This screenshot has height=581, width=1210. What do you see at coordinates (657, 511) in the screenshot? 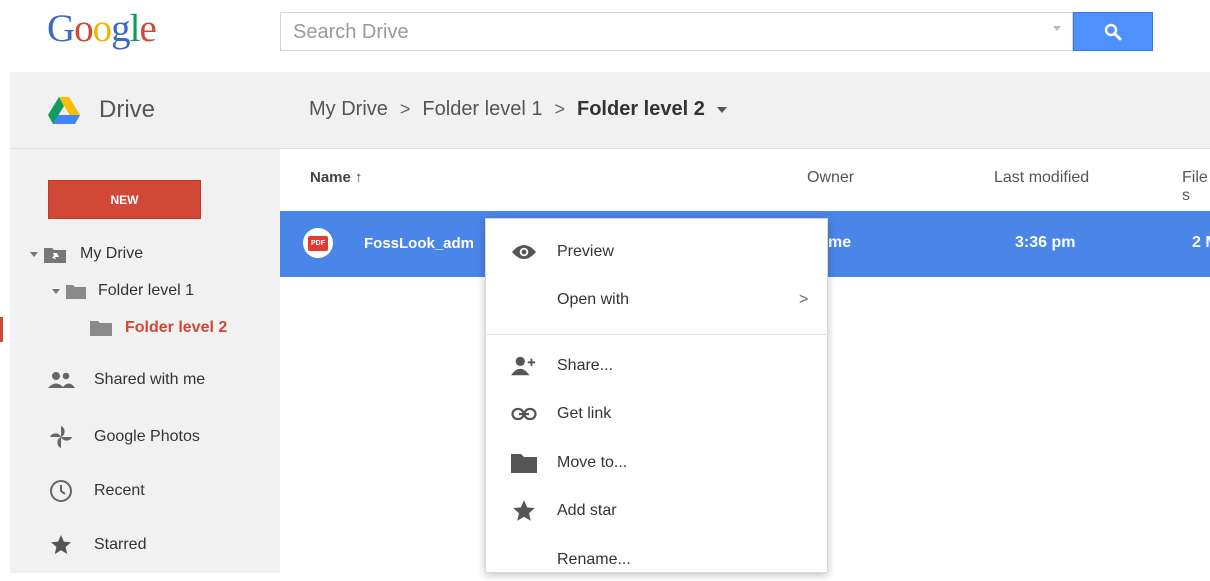
I see `menu-item-add-star: Add star` at bounding box center [657, 511].